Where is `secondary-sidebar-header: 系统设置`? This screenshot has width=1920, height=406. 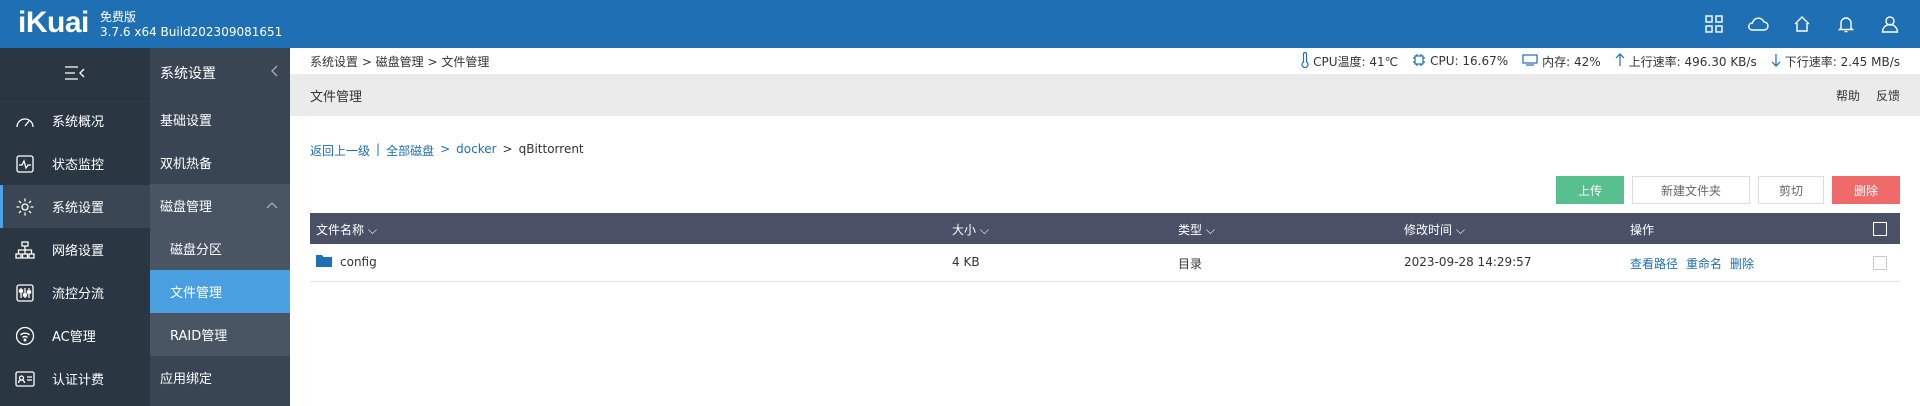
secondary-sidebar-header: 系统设置 is located at coordinates (220, 73).